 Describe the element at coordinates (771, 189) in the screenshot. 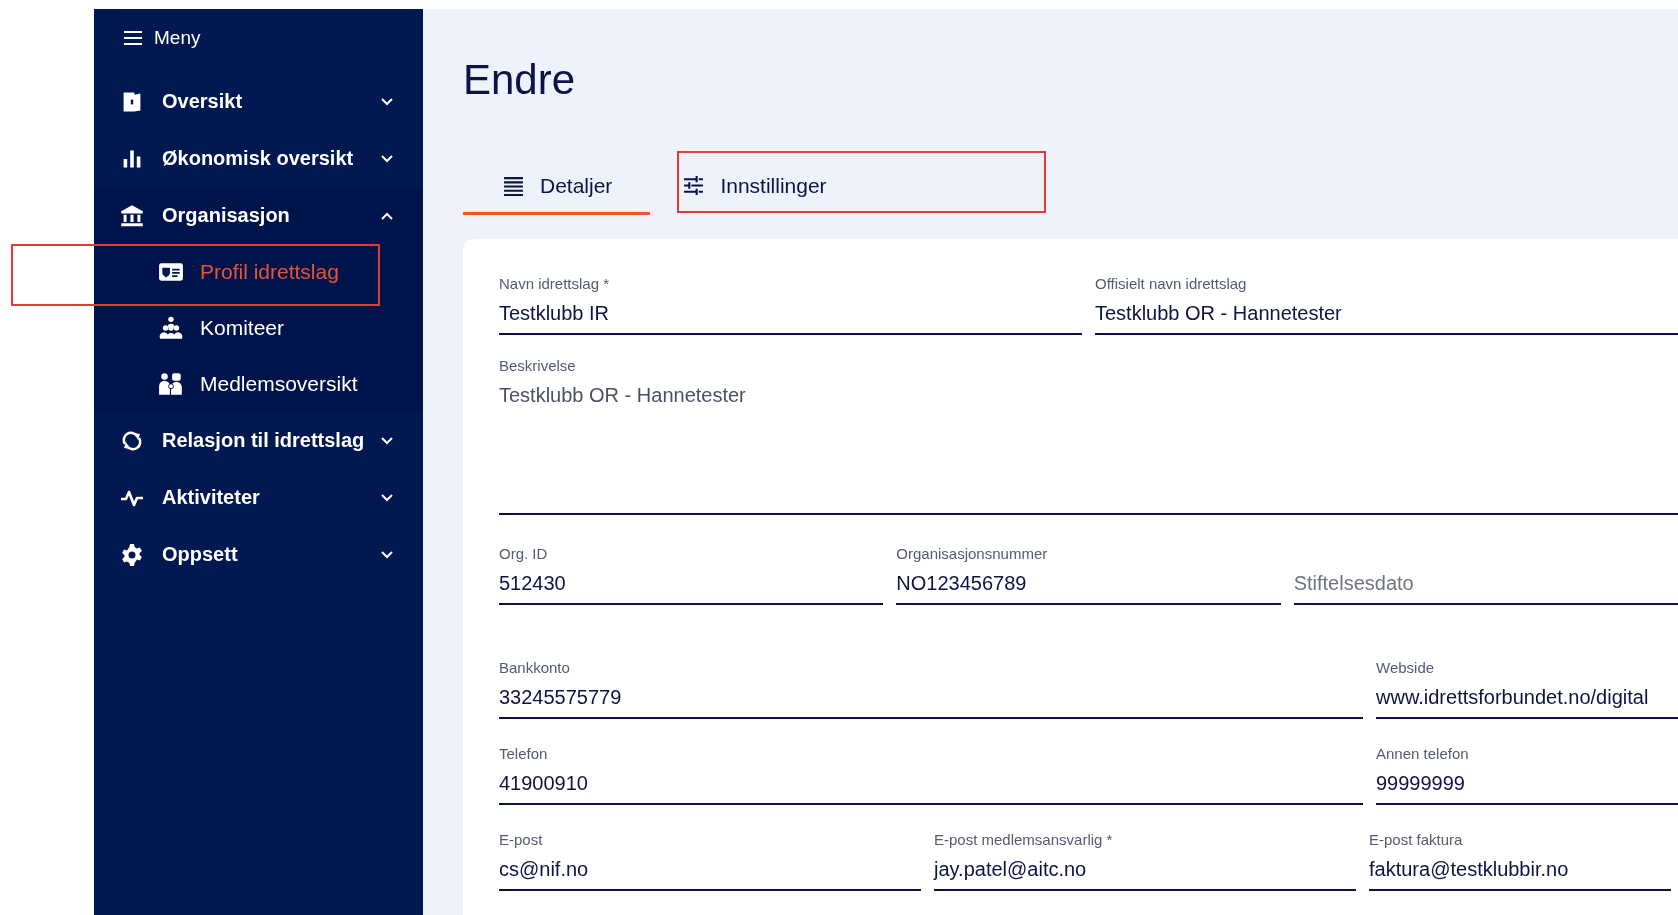

I see `tab: Innstillinger` at that location.